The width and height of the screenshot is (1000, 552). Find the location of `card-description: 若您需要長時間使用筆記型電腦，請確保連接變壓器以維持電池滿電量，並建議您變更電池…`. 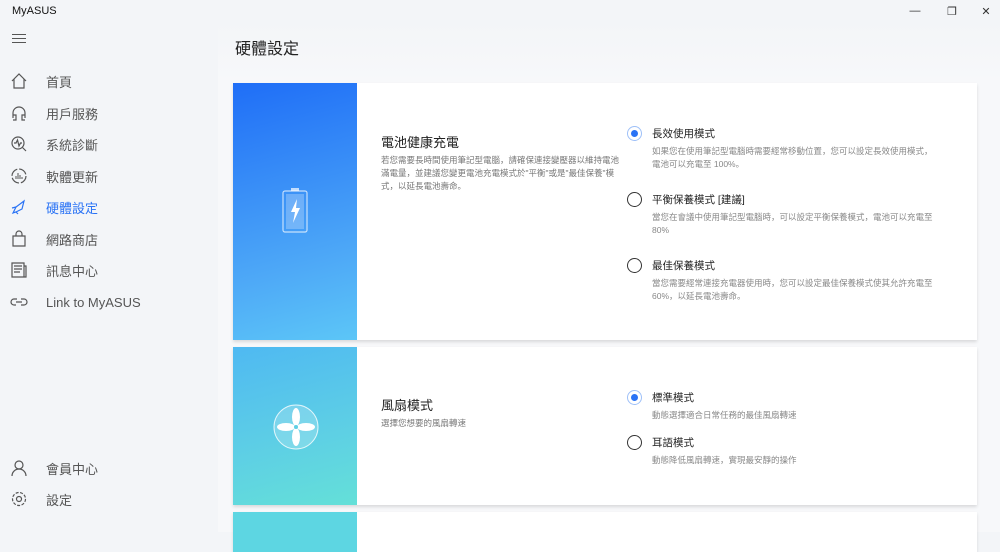

card-description: 若您需要長時間使用筆記型電腦，請確保連接變壓器以維持電池滿電量，並建議您變更電池… is located at coordinates (500, 173).